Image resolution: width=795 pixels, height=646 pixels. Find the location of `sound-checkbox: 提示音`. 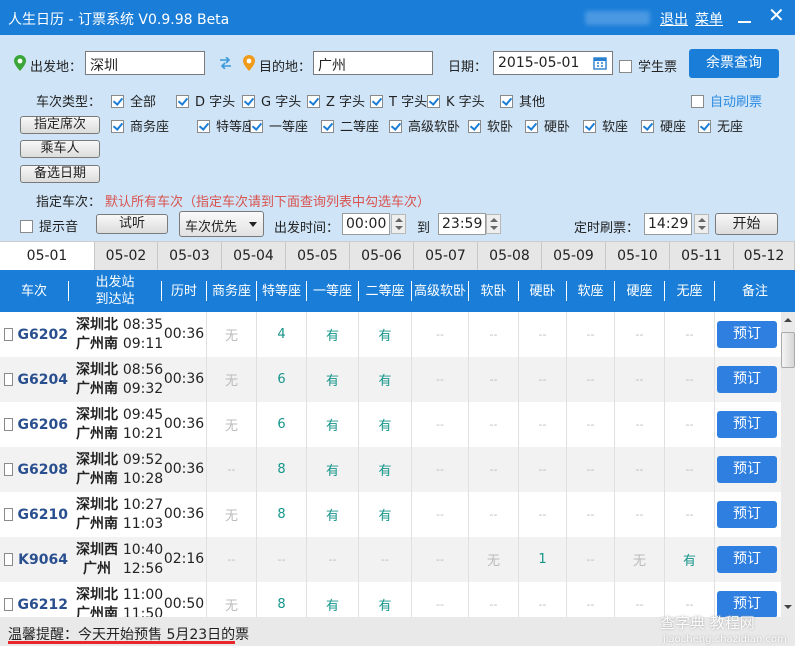

sound-checkbox: 提示音 is located at coordinates (49, 225).